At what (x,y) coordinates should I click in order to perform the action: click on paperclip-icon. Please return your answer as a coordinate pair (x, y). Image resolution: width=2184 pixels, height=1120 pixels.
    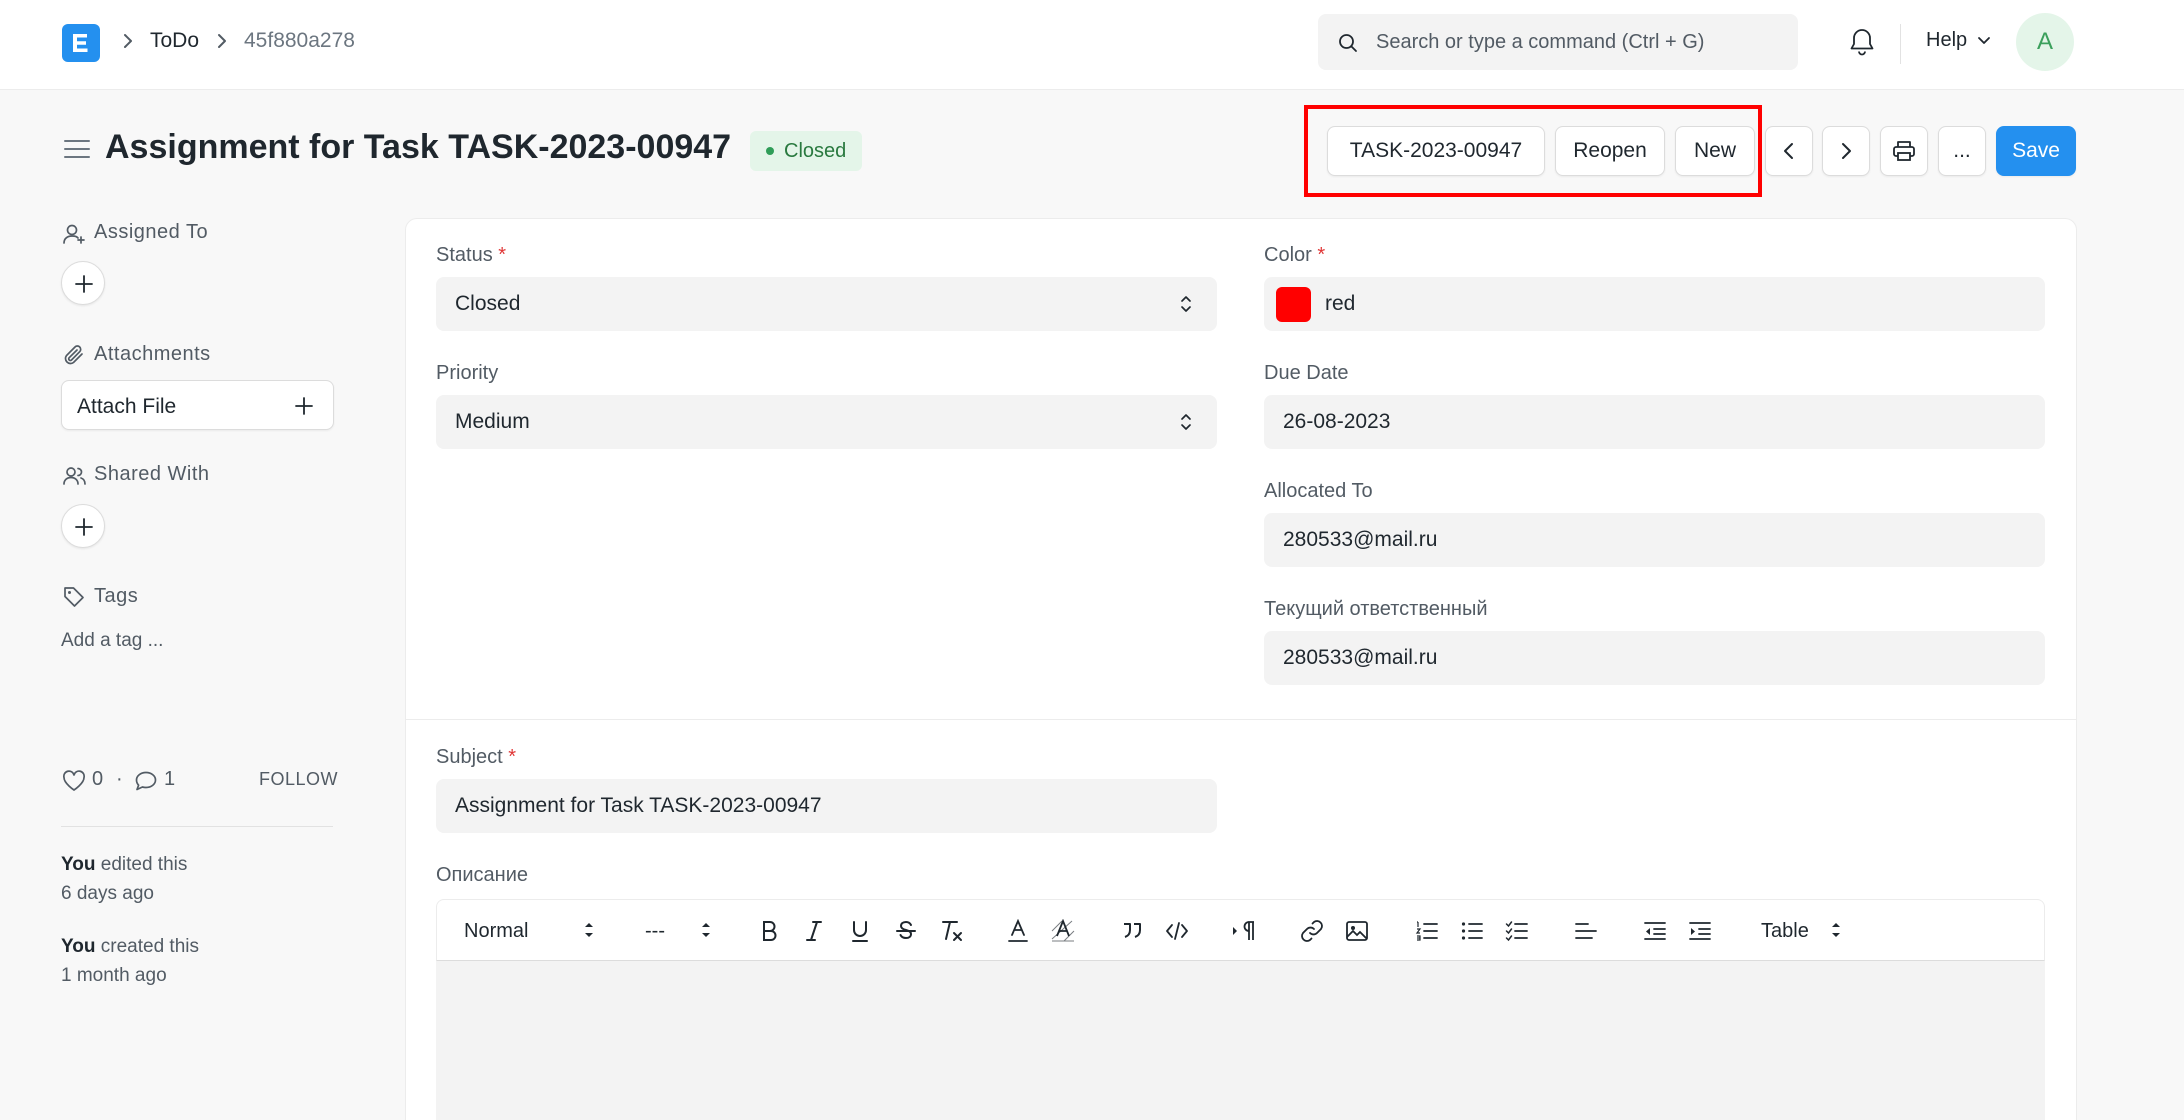
    Looking at the image, I should click on (73, 355).